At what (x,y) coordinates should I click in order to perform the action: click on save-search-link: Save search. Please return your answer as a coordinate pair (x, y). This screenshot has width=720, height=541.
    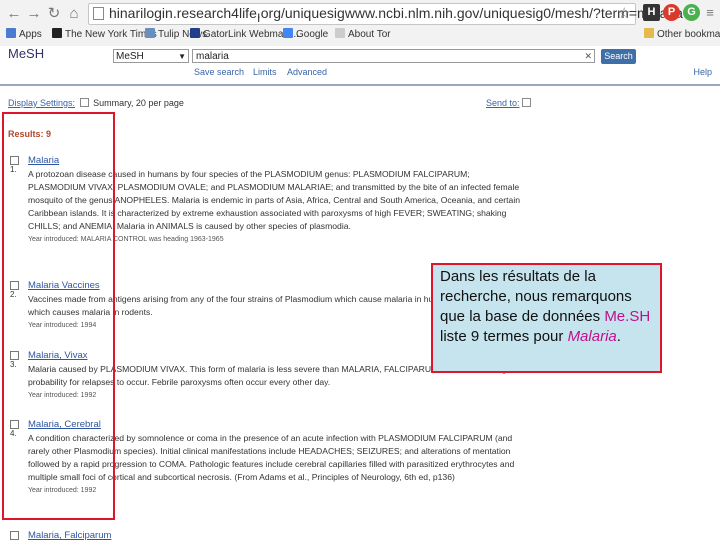
    Looking at the image, I should click on (219, 72).